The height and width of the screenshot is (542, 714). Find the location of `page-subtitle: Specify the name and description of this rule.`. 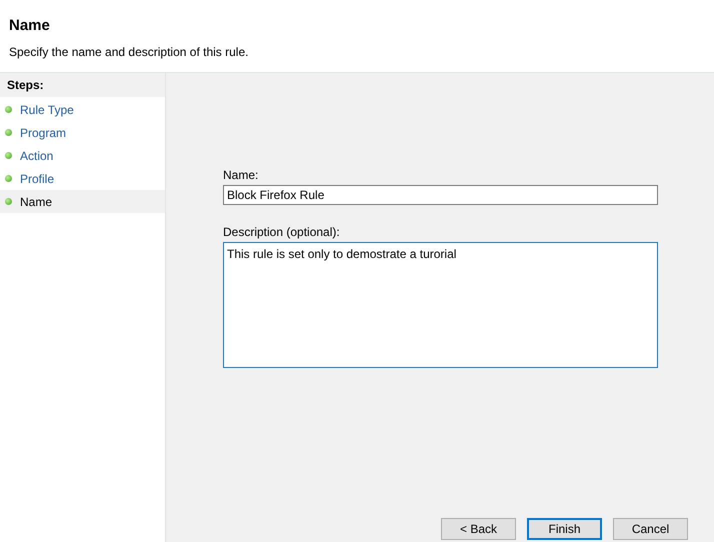

page-subtitle: Specify the name and description of this rule. is located at coordinates (128, 52).